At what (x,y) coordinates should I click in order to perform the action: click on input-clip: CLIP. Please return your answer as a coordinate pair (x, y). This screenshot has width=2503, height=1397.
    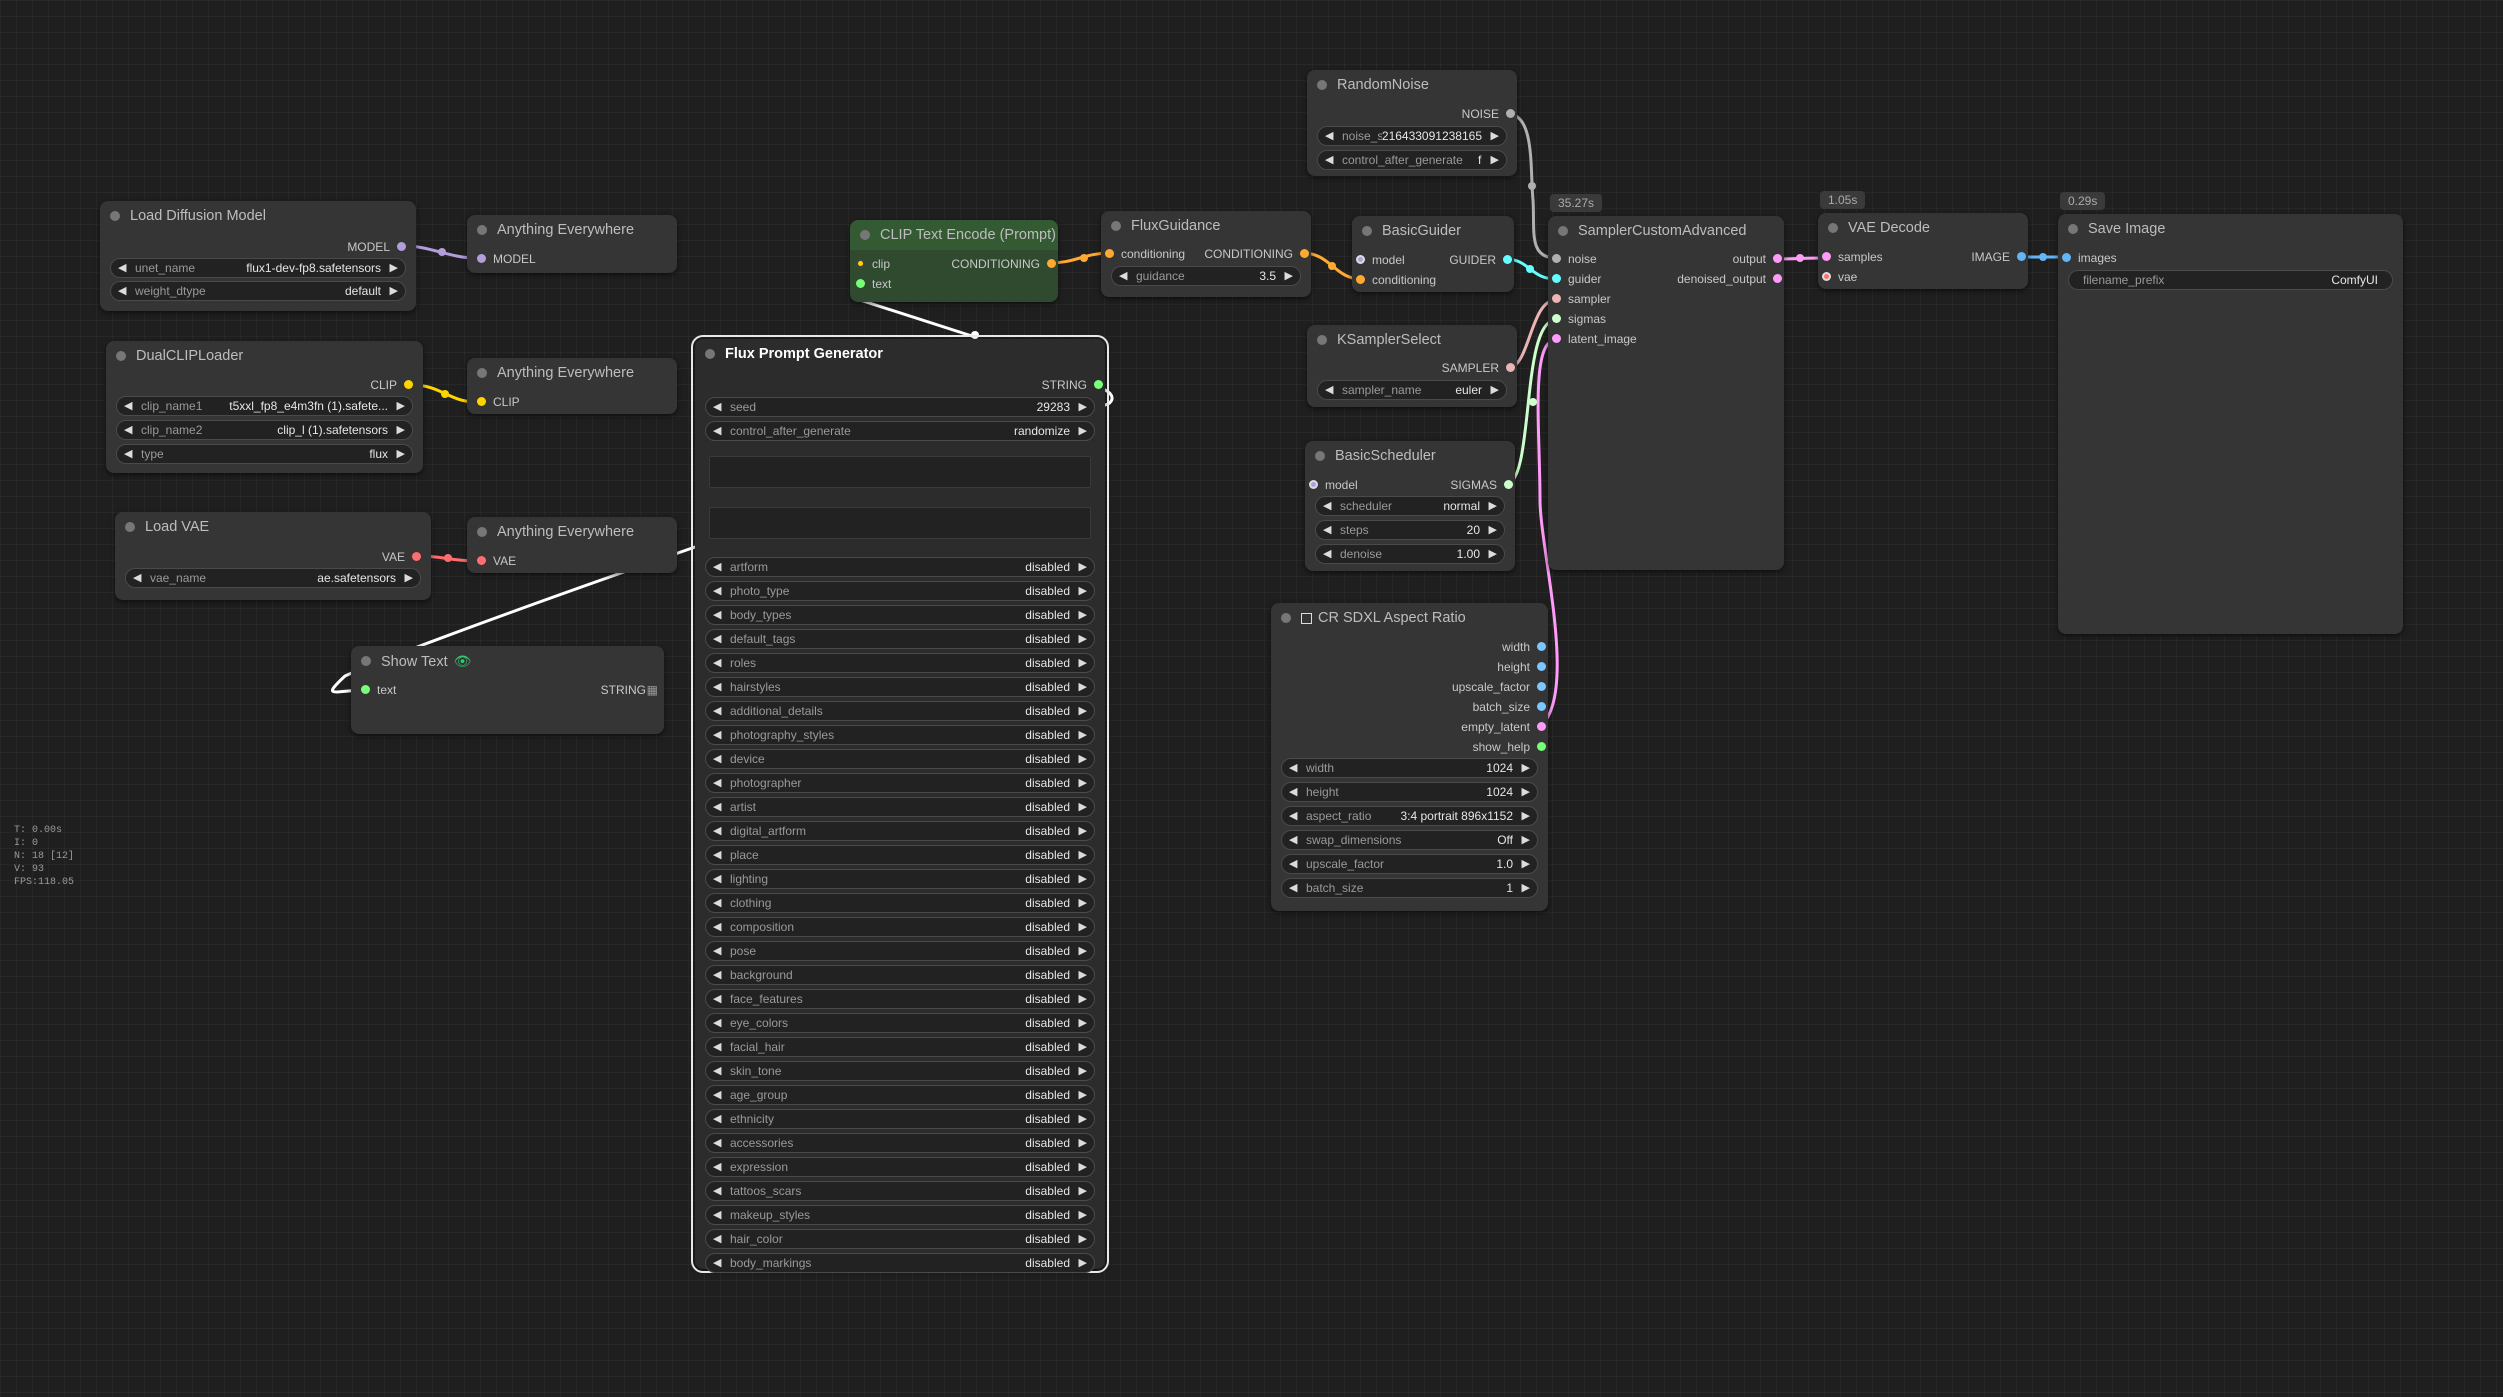
    Looking at the image, I should click on (498, 402).